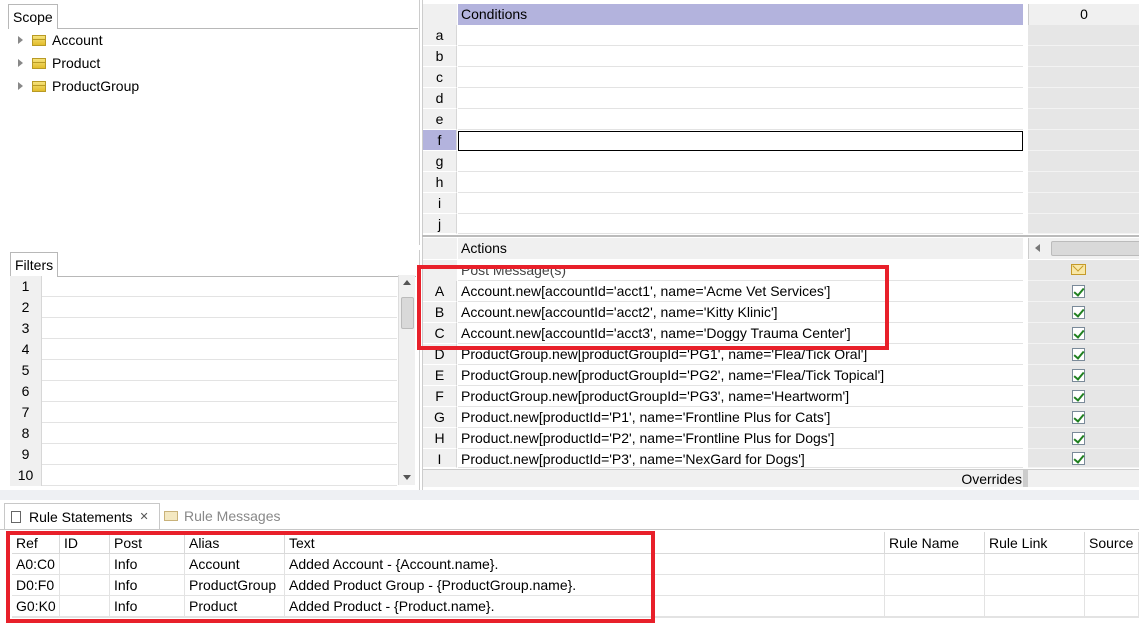  I want to click on filter-row: 10, so click(203, 475).